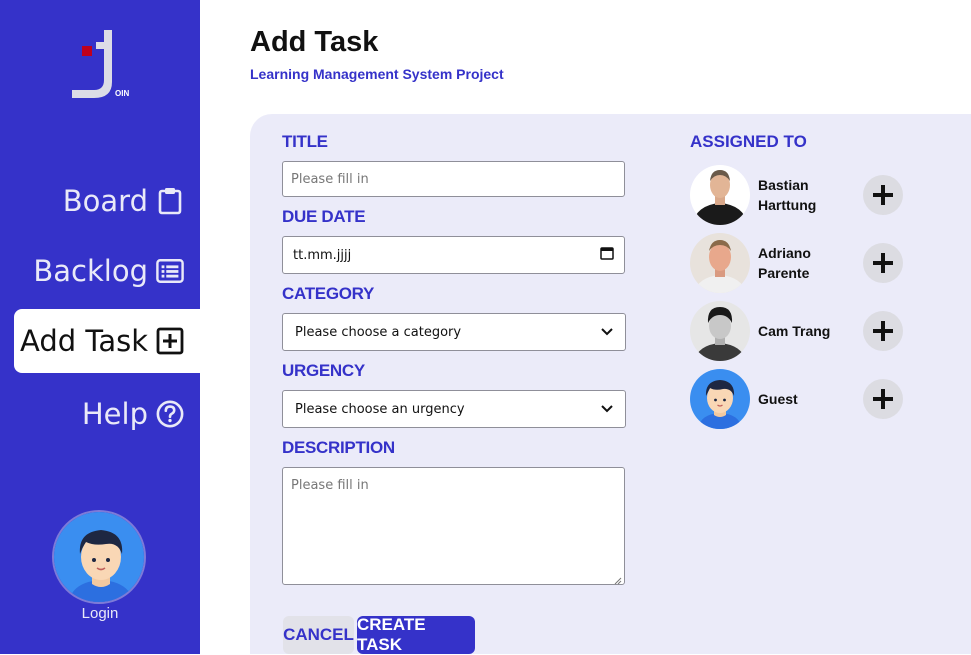 This screenshot has width=971, height=655. What do you see at coordinates (453, 255) in the screenshot?
I see `due-date-input: tt.mm.jjjj` at bounding box center [453, 255].